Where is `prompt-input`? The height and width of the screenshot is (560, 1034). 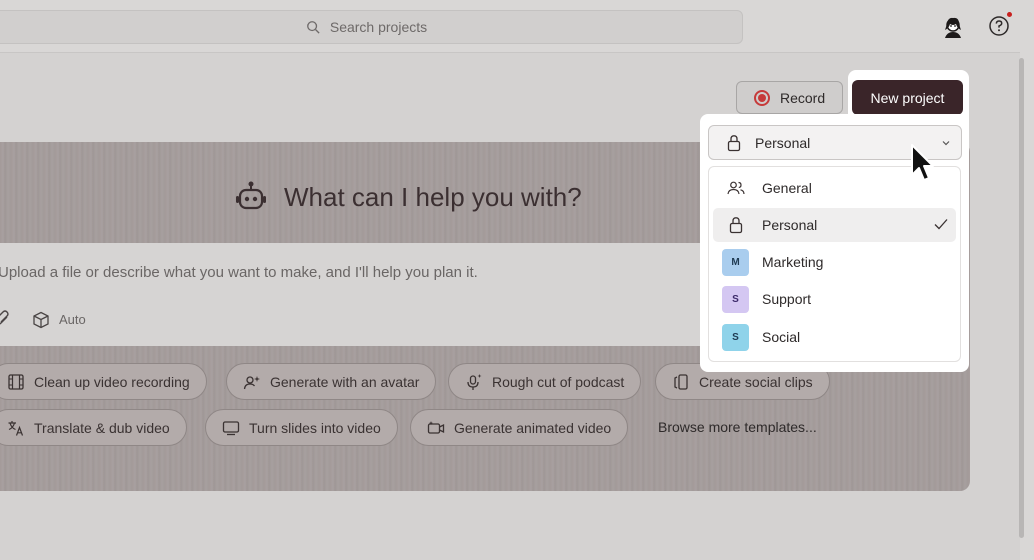 prompt-input is located at coordinates (350, 294).